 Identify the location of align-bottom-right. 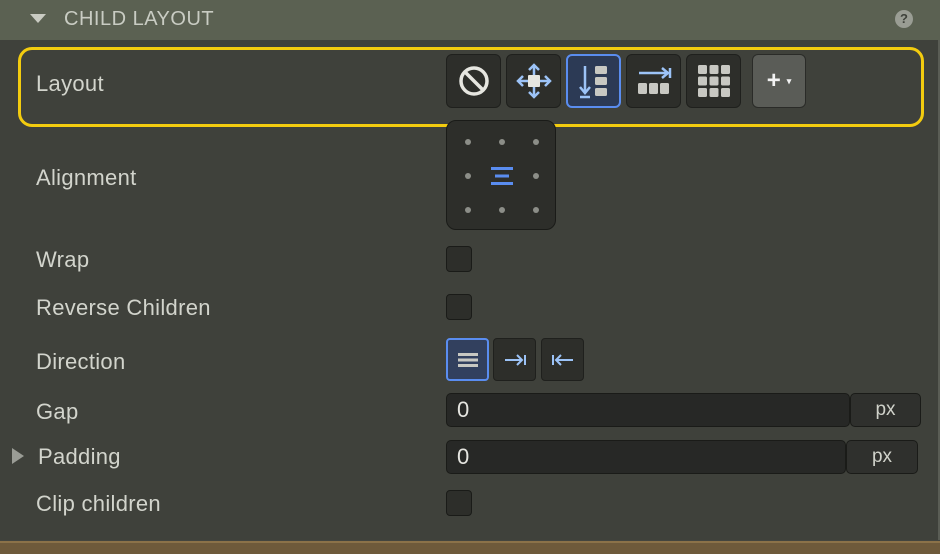
(536, 210).